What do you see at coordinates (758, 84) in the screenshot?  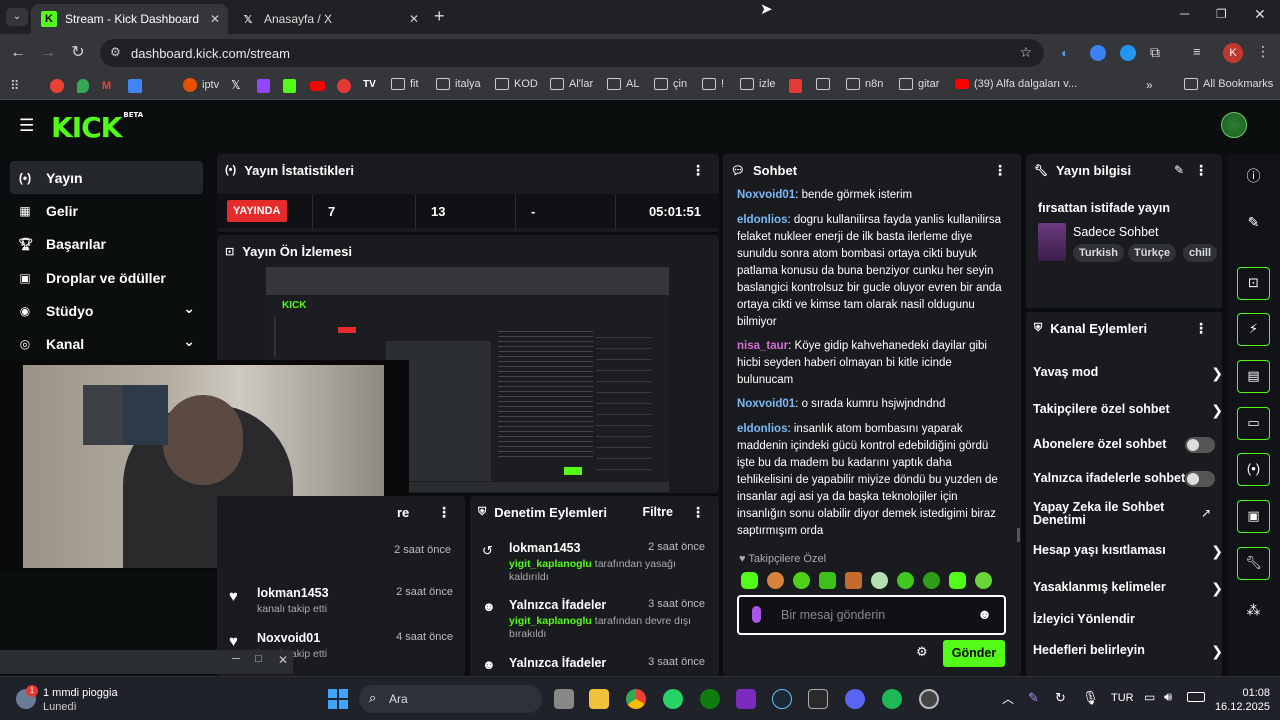 I see `bookmark-izle: izle` at bounding box center [758, 84].